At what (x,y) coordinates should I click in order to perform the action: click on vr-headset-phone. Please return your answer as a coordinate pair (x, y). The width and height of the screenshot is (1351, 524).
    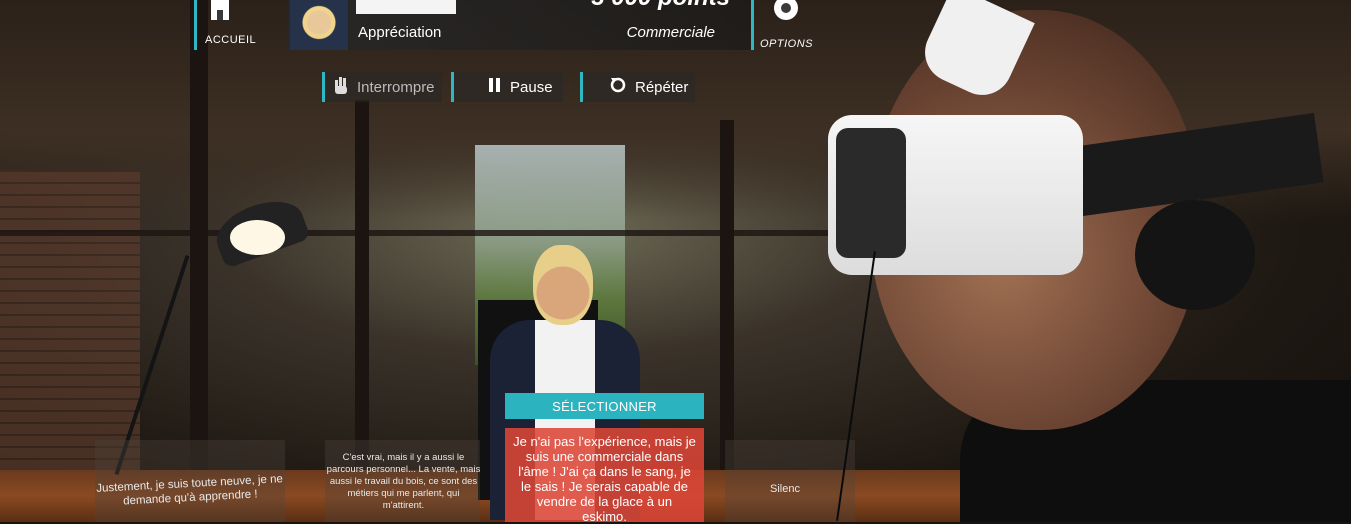
    Looking at the image, I should click on (871, 193).